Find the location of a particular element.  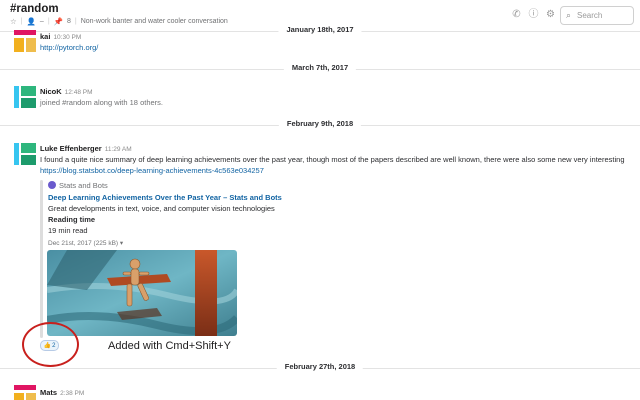

message-author: Mats 2:38 PM is located at coordinates (62, 392).